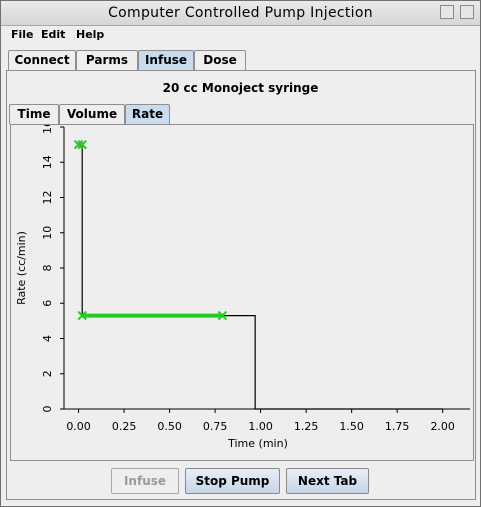 The width and height of the screenshot is (481, 507). I want to click on tab-connect: Connect, so click(42, 60).